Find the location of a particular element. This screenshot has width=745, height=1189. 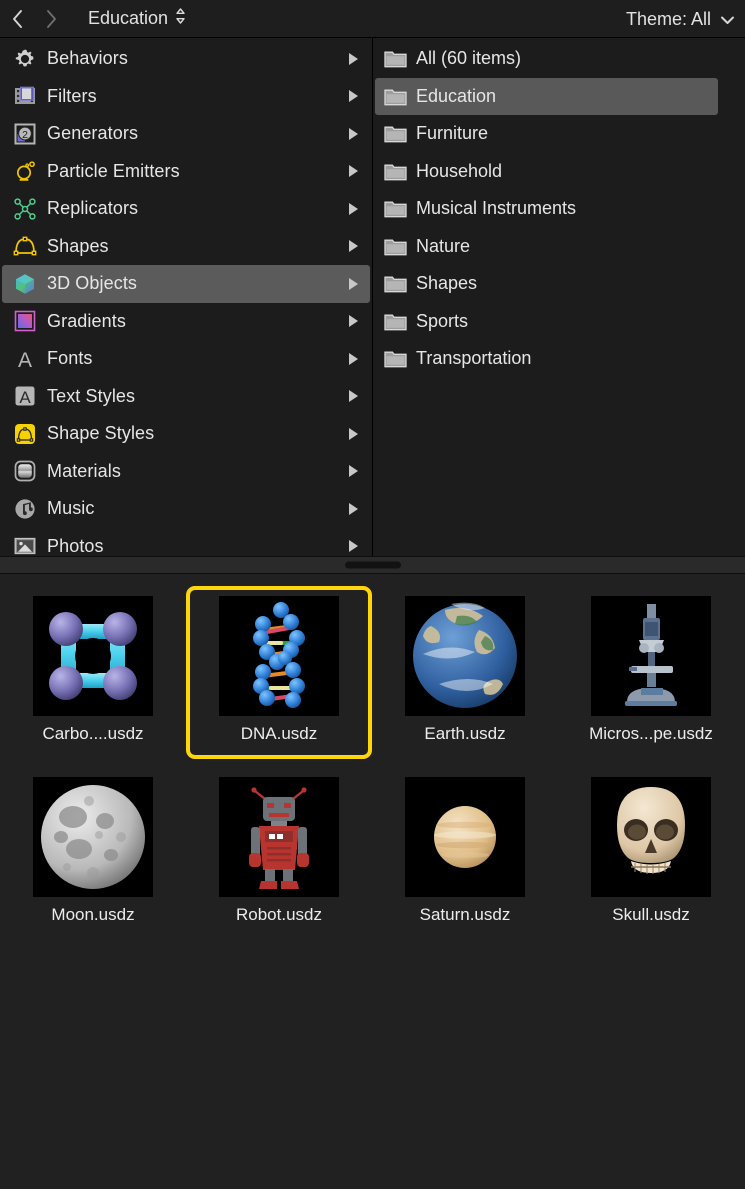

category-item-sports: Sports is located at coordinates (546, 322).